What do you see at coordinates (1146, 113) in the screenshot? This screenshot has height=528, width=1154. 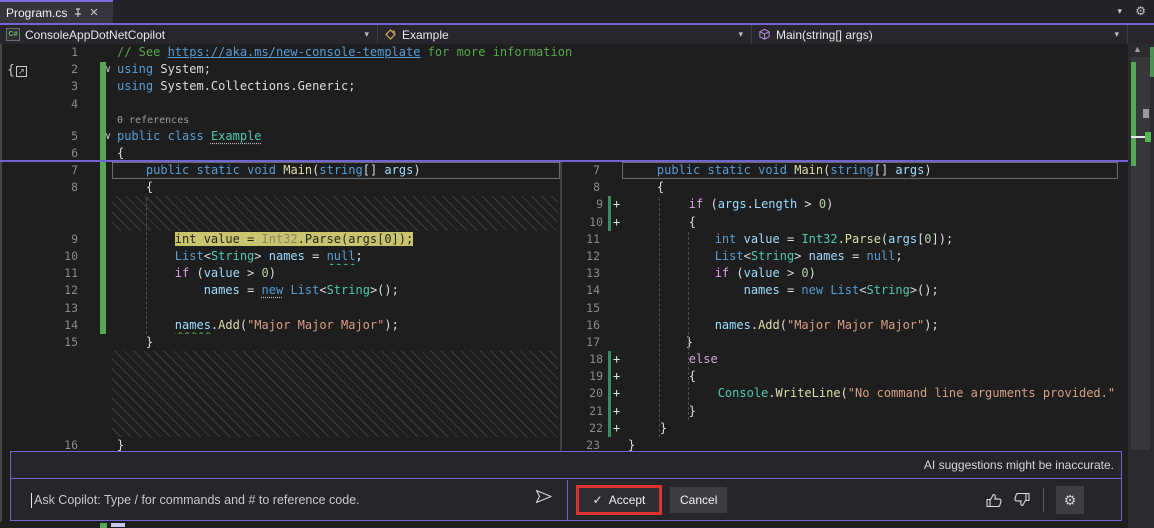 I see `overview-marker` at bounding box center [1146, 113].